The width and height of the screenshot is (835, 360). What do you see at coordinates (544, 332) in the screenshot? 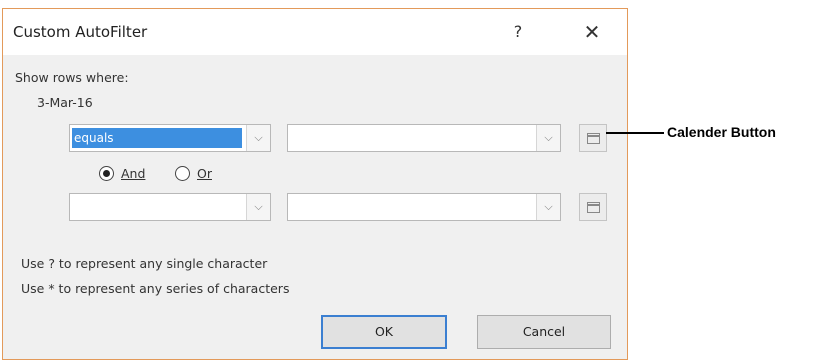
I see `cancel-button: Cancel` at bounding box center [544, 332].